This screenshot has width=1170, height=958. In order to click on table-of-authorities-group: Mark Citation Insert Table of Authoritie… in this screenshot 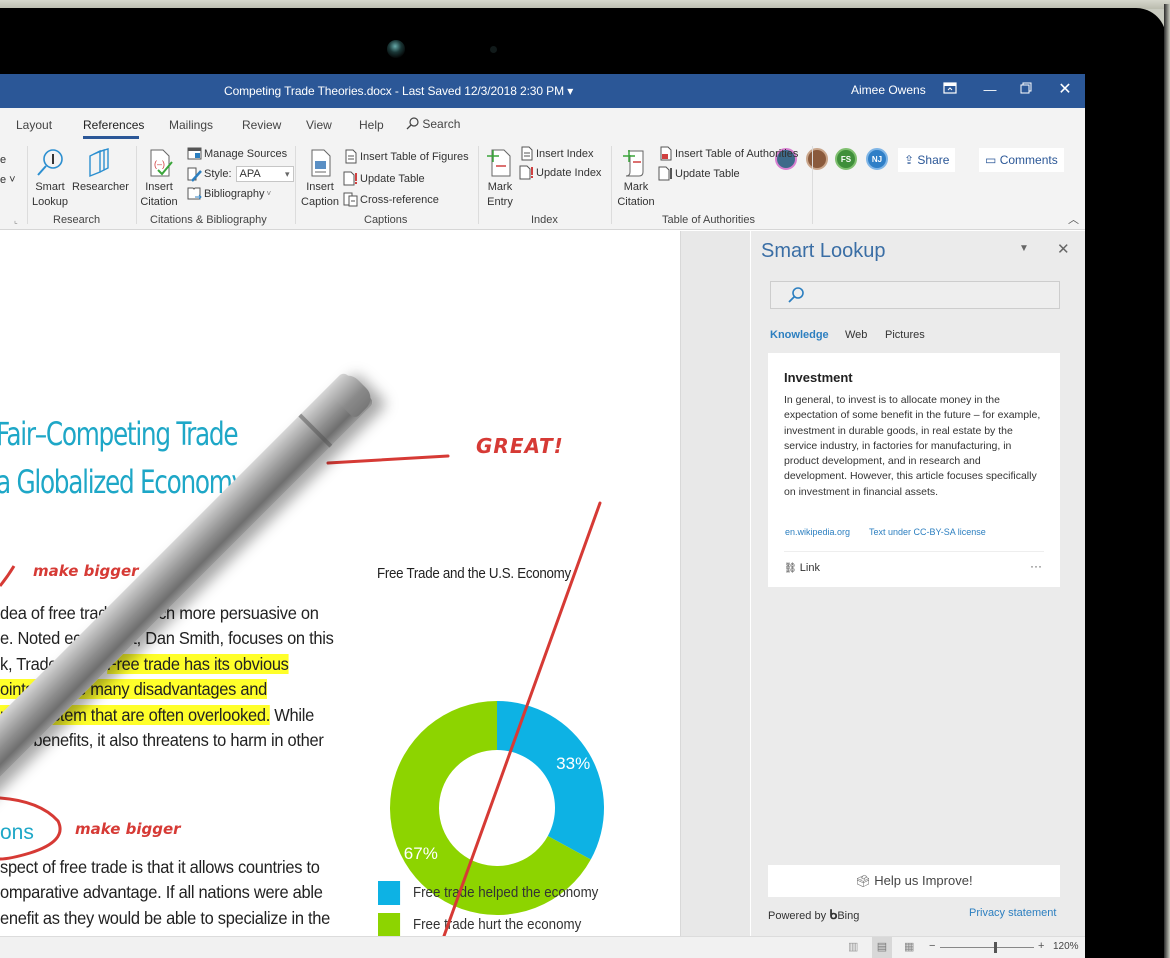, I will do `click(712, 186)`.